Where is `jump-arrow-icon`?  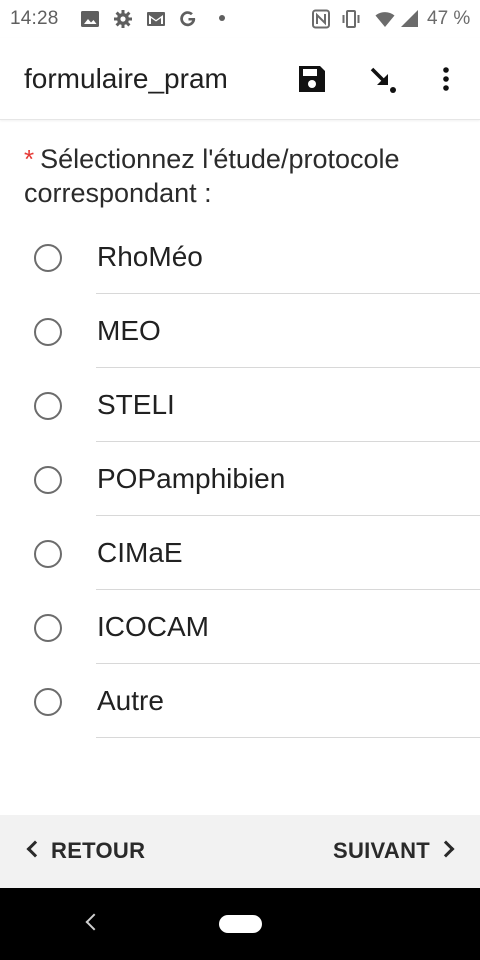
jump-arrow-icon is located at coordinates (382, 79).